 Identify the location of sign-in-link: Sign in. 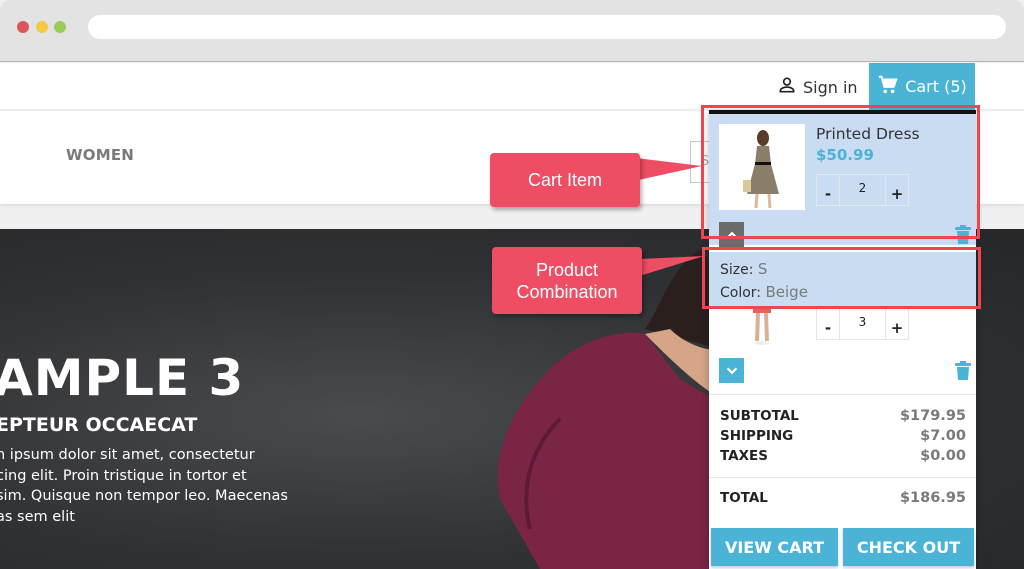
(817, 87).